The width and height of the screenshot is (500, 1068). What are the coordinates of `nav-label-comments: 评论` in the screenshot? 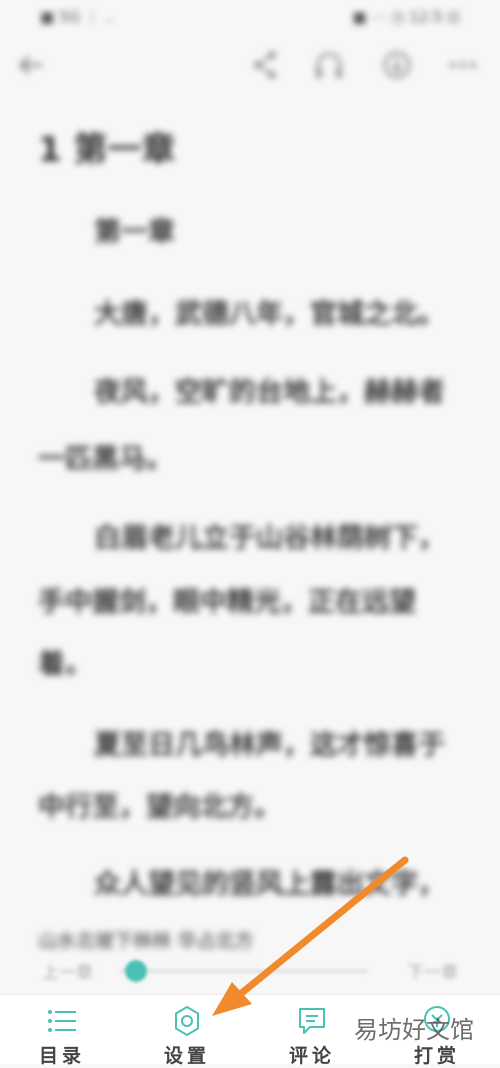 It's located at (311, 1056).